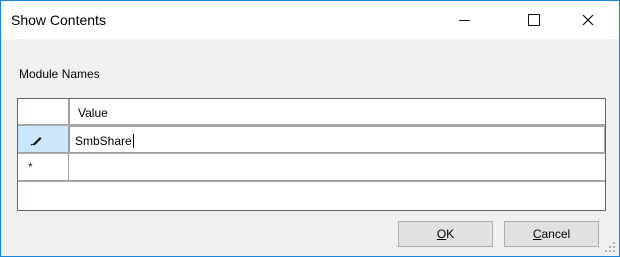  I want to click on window-title: Show Contents, so click(58, 20).